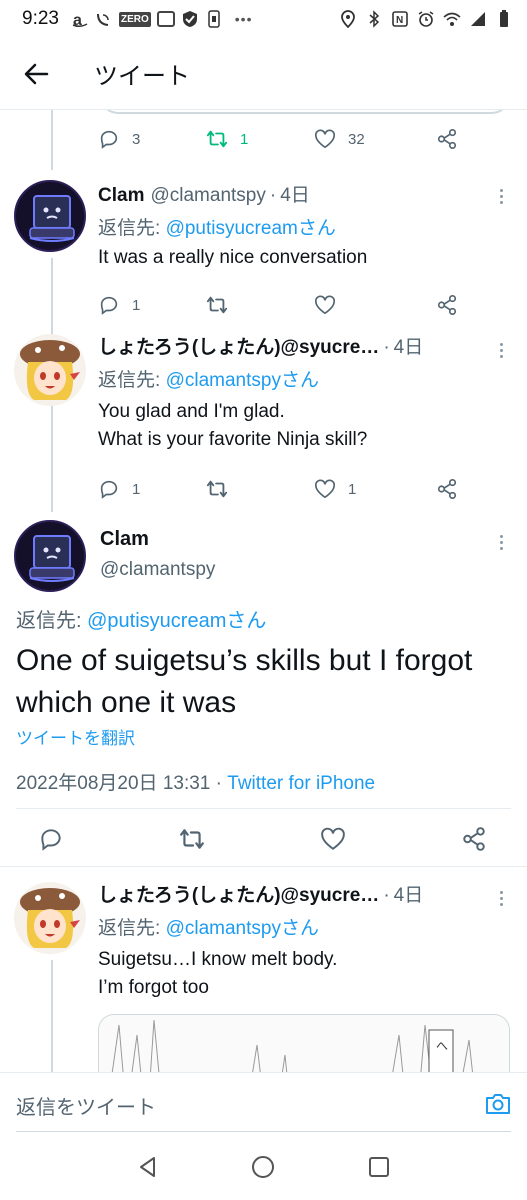 The height and width of the screenshot is (1200, 527). I want to click on reply-button: 3, so click(152, 139).